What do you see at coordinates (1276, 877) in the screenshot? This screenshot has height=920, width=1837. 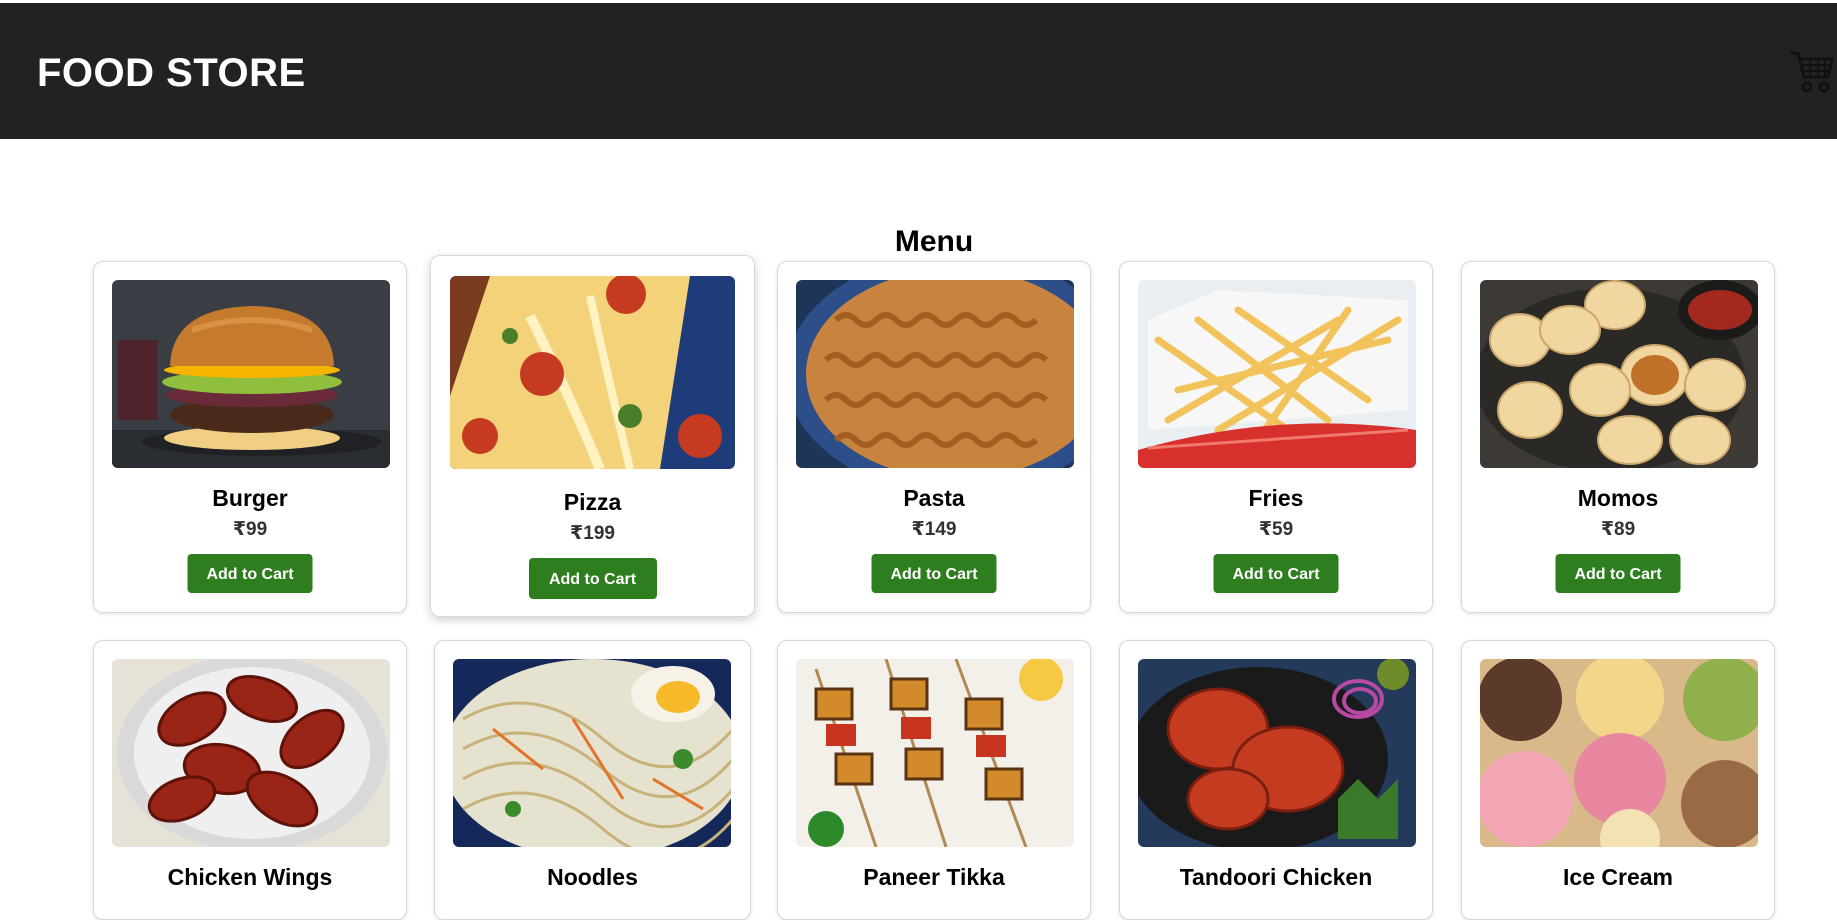 I see `product-name: Tandoori Chicken` at bounding box center [1276, 877].